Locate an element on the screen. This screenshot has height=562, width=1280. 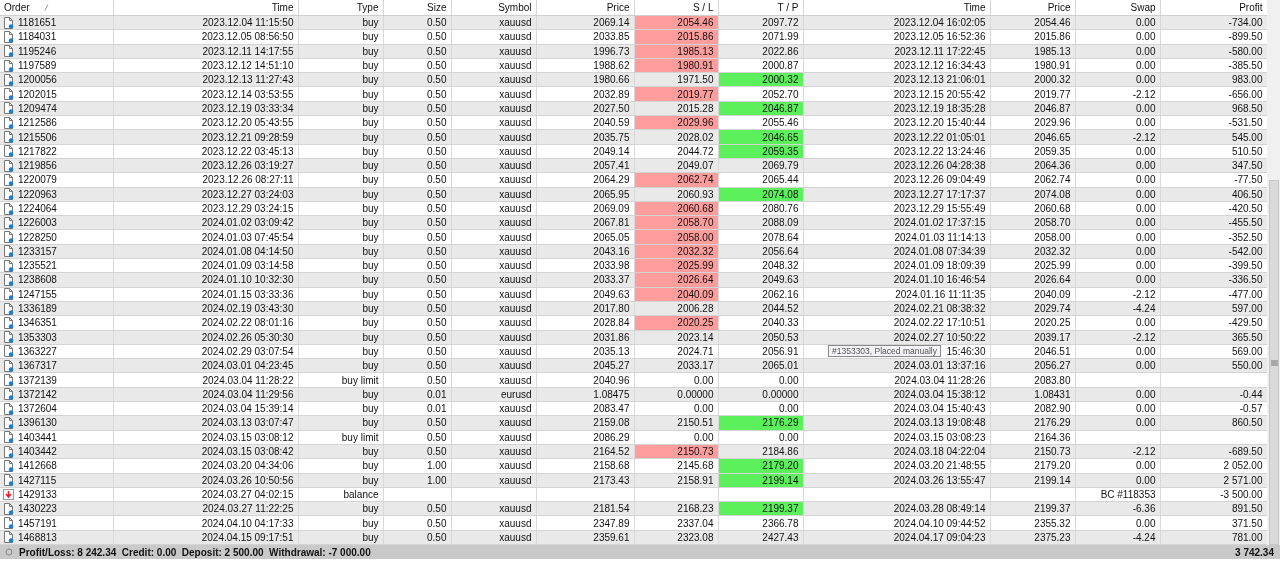
table-row: 1195246 2023.12.11 14:17:55 buy 0.50 xauusd 1996.73 1985.13 2022.86 2023.12.11 17:22:45 1985.13 0.00 -580.00 is located at coordinates (633, 51).